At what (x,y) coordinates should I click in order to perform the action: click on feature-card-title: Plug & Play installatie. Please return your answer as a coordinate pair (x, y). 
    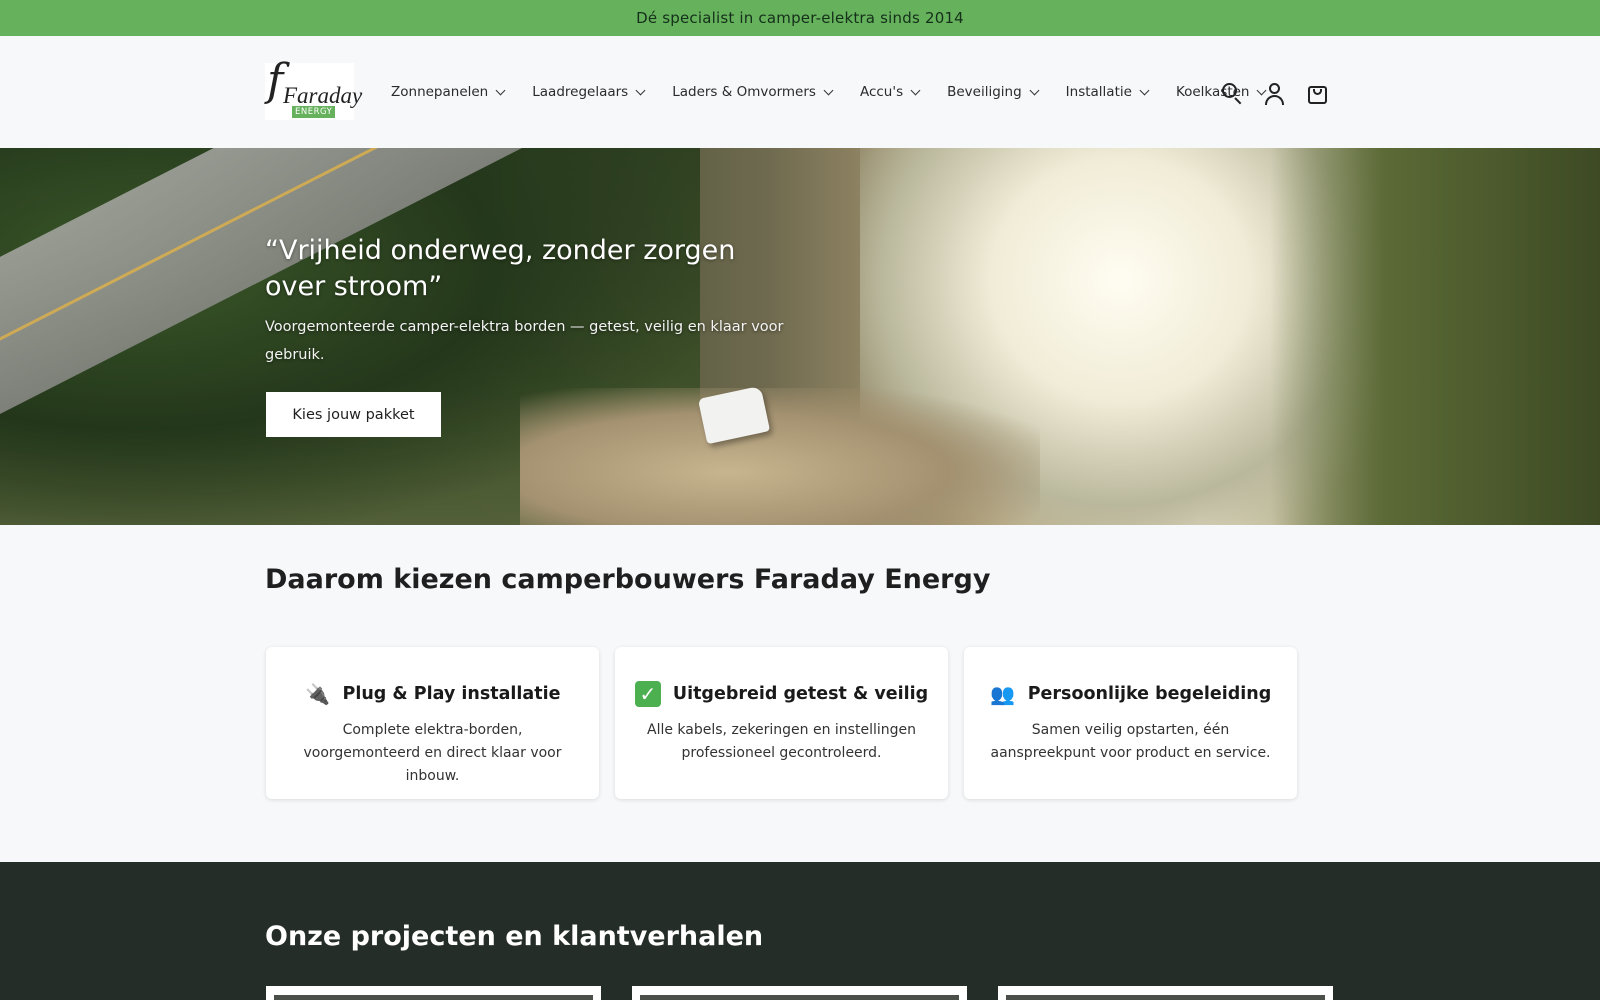
    Looking at the image, I should click on (451, 694).